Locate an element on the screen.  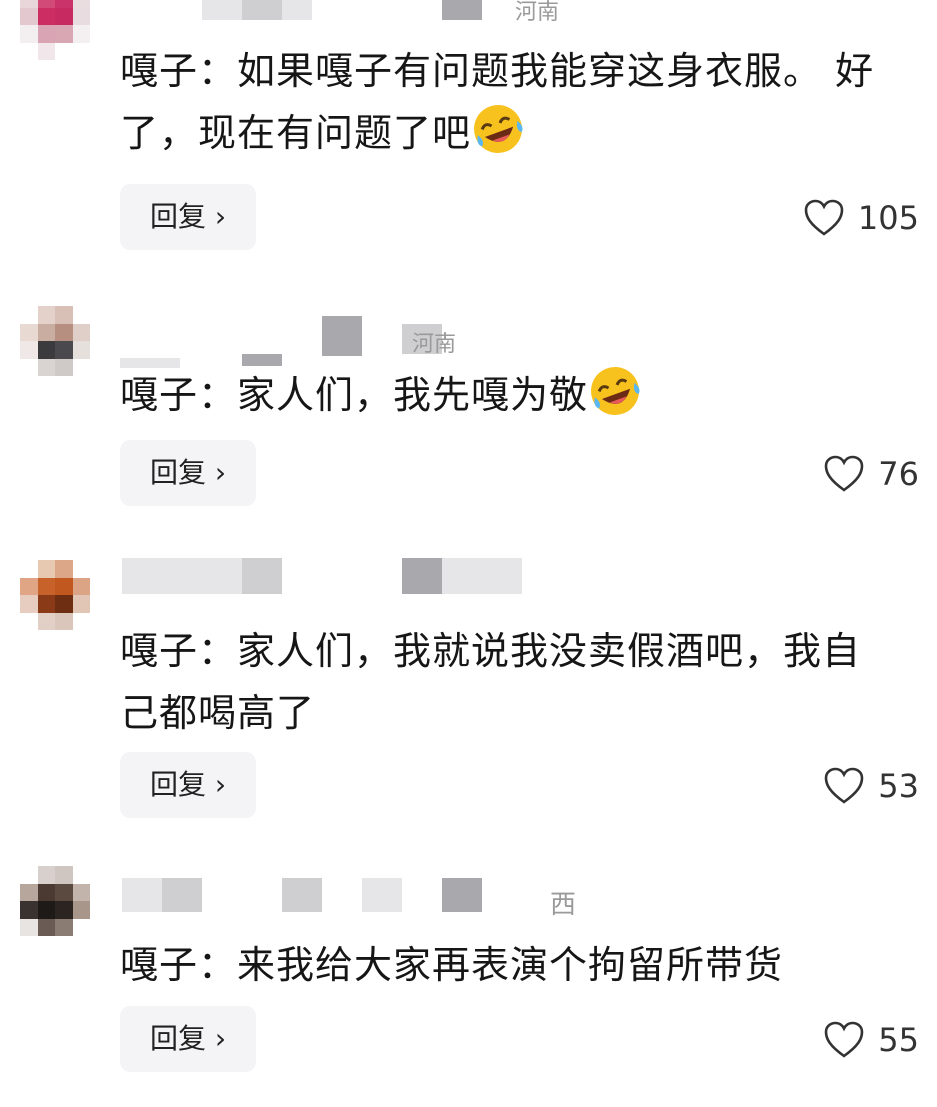
comment-text-content: 嘎子：来我给大家再表演个拘留所带货 is located at coordinates (452, 965).